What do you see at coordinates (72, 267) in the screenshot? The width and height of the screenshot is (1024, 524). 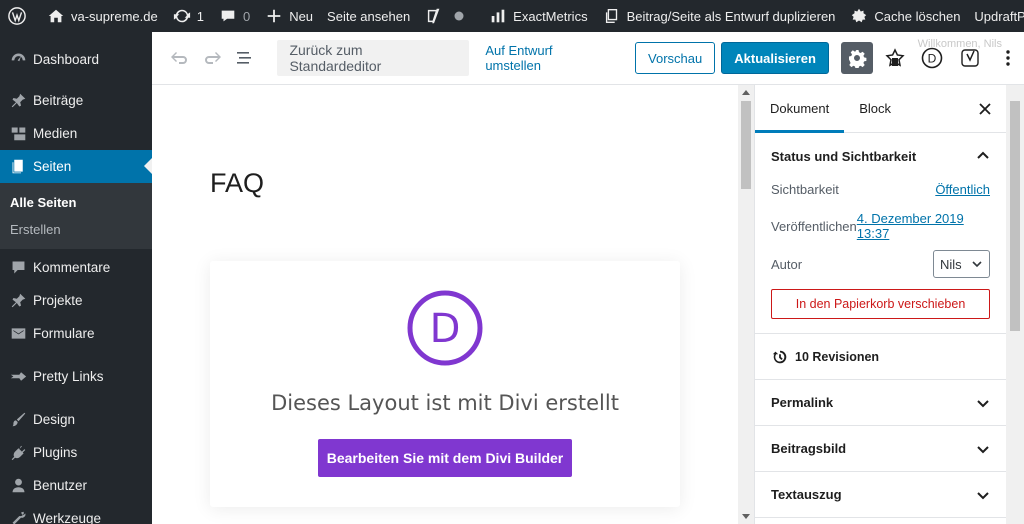 I see `menu-label: Kommentare` at bounding box center [72, 267].